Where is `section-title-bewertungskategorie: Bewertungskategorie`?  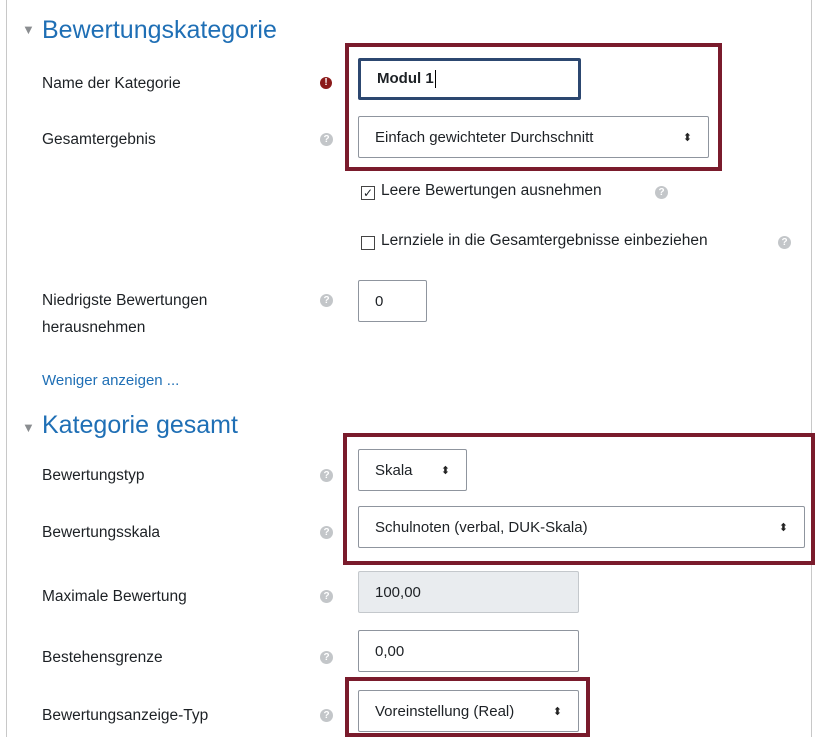 section-title-bewertungskategorie: Bewertungskategorie is located at coordinates (159, 30).